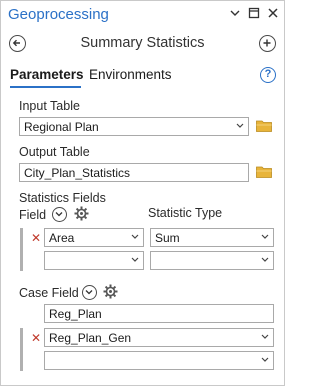 This screenshot has width=320, height=386. I want to click on stat-type-dropdown, so click(212, 260).